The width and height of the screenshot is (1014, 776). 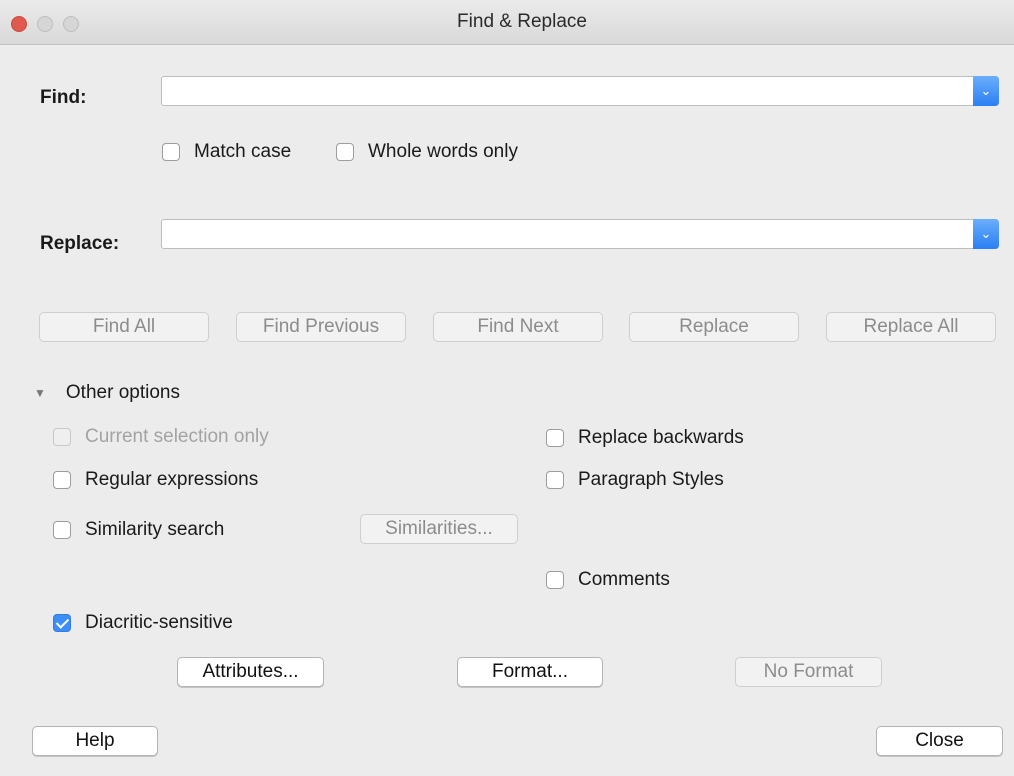 I want to click on regular-expressions-checkbox: Regular expressions, so click(x=155, y=480).